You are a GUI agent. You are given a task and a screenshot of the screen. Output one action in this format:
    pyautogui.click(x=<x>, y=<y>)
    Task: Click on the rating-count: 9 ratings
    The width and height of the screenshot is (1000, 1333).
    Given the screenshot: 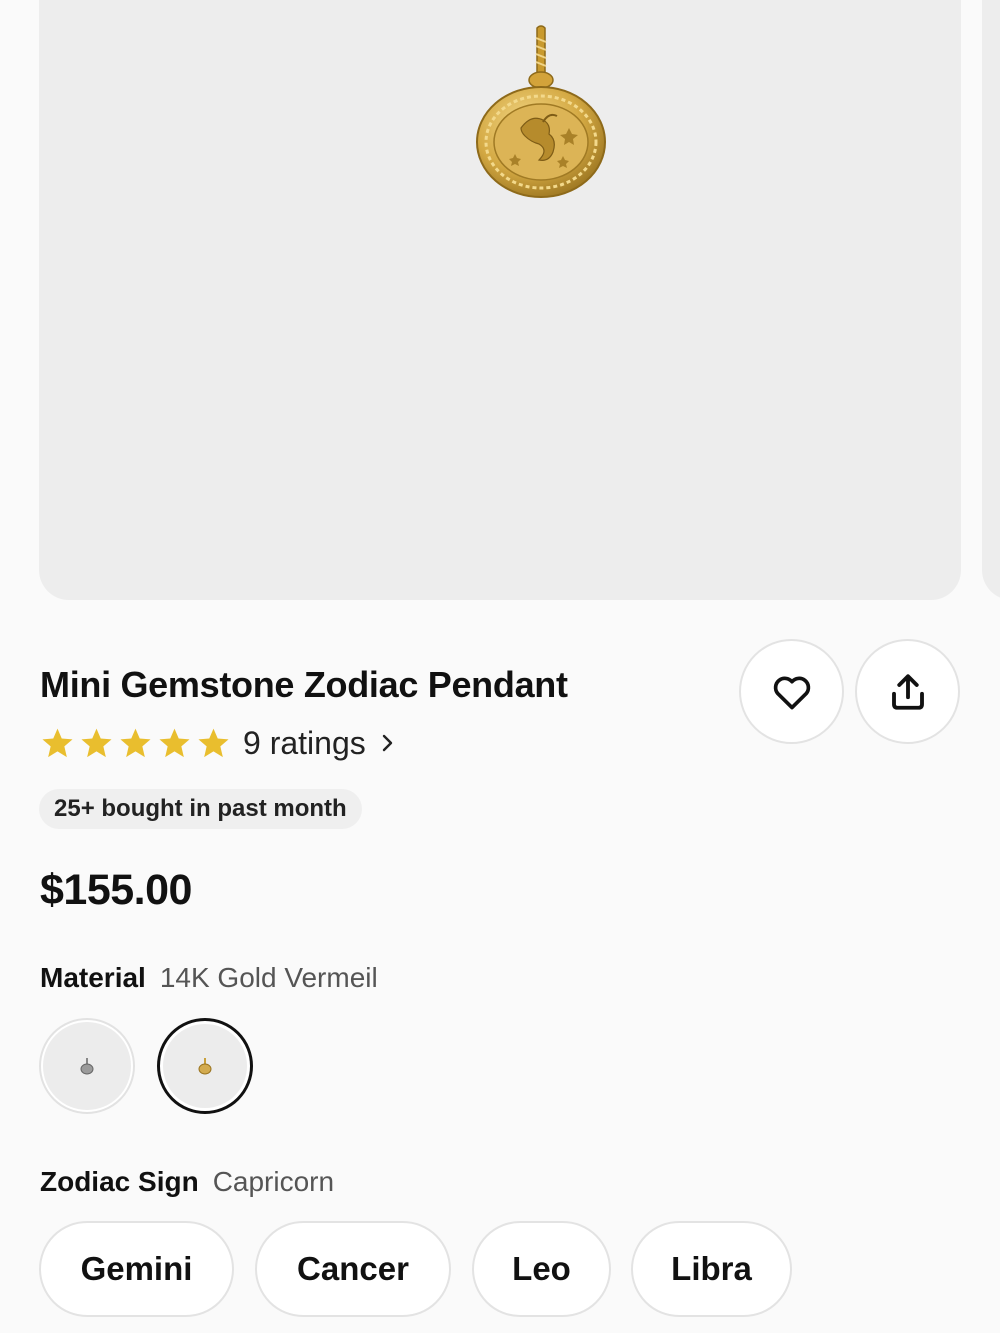 What is the action you would take?
    pyautogui.click(x=304, y=742)
    